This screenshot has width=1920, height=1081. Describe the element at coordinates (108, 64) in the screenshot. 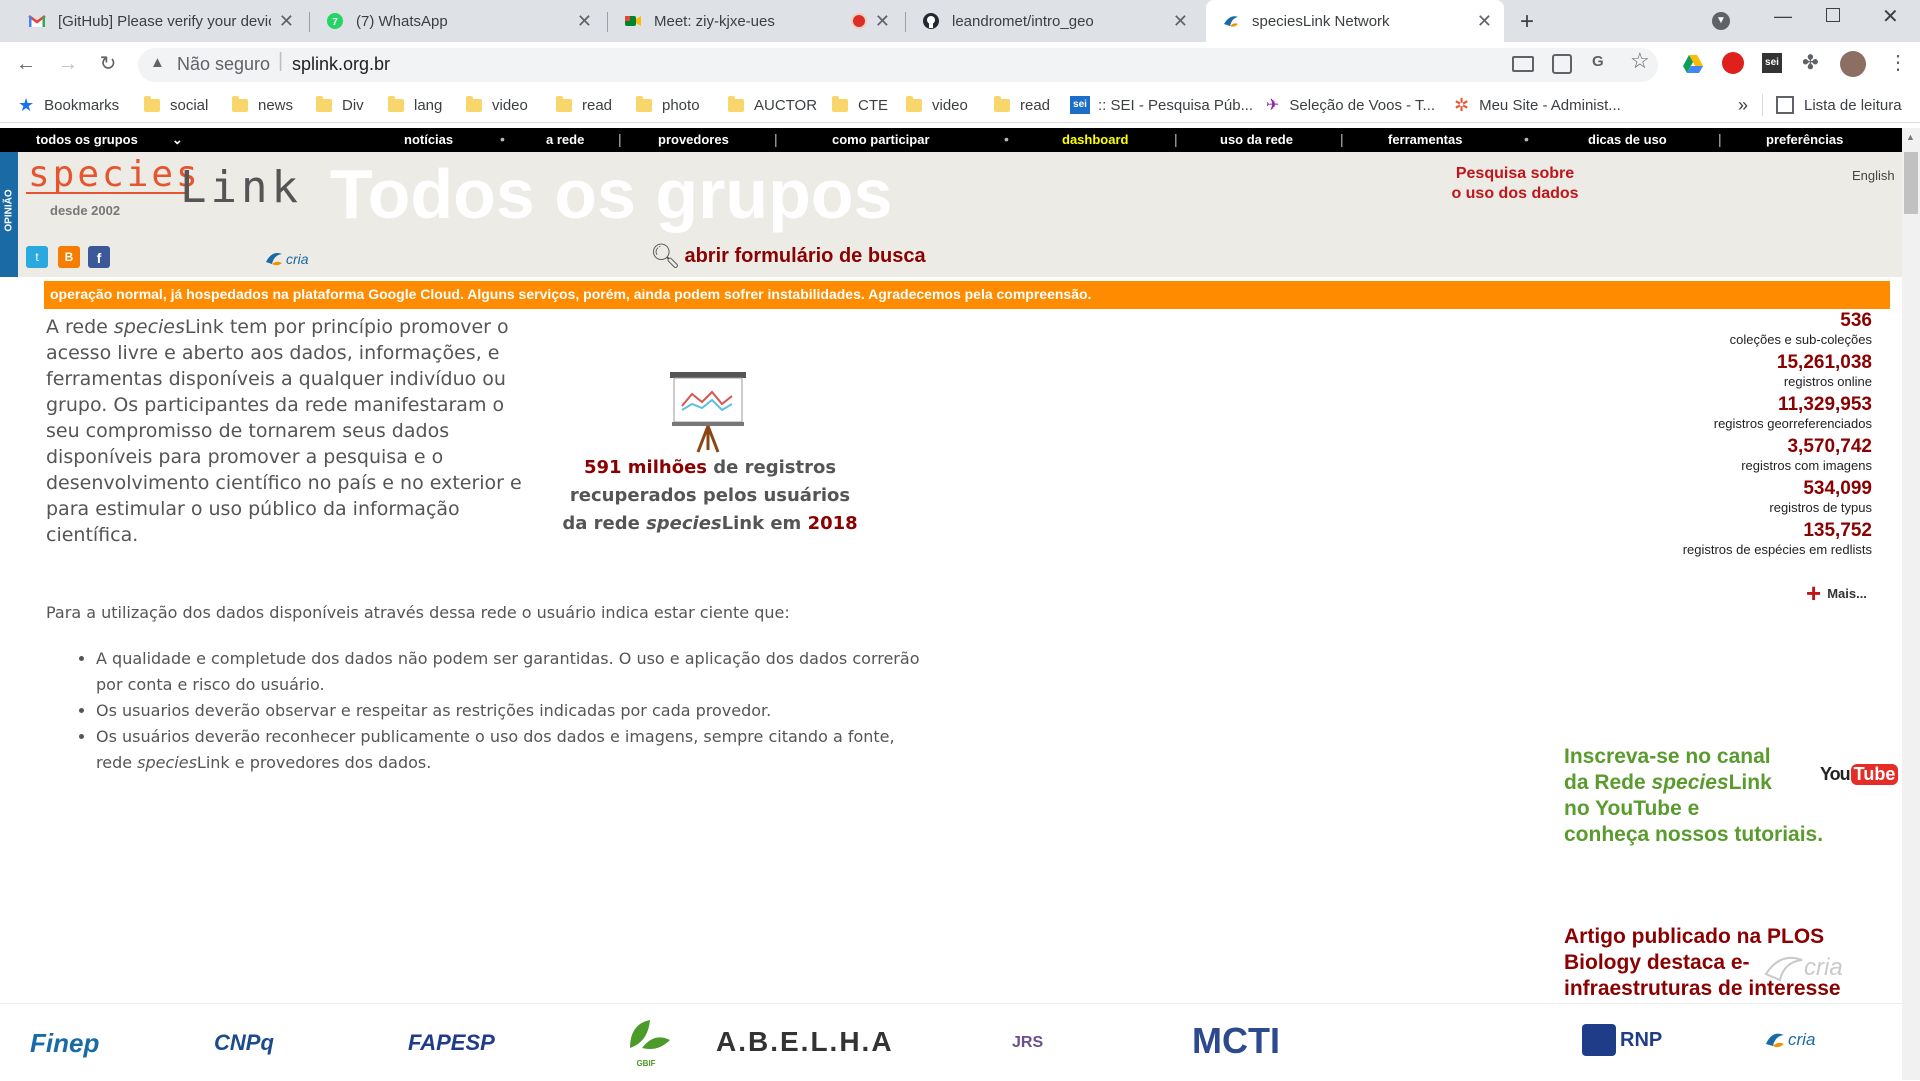

I see `reload-icon: ↻` at that location.